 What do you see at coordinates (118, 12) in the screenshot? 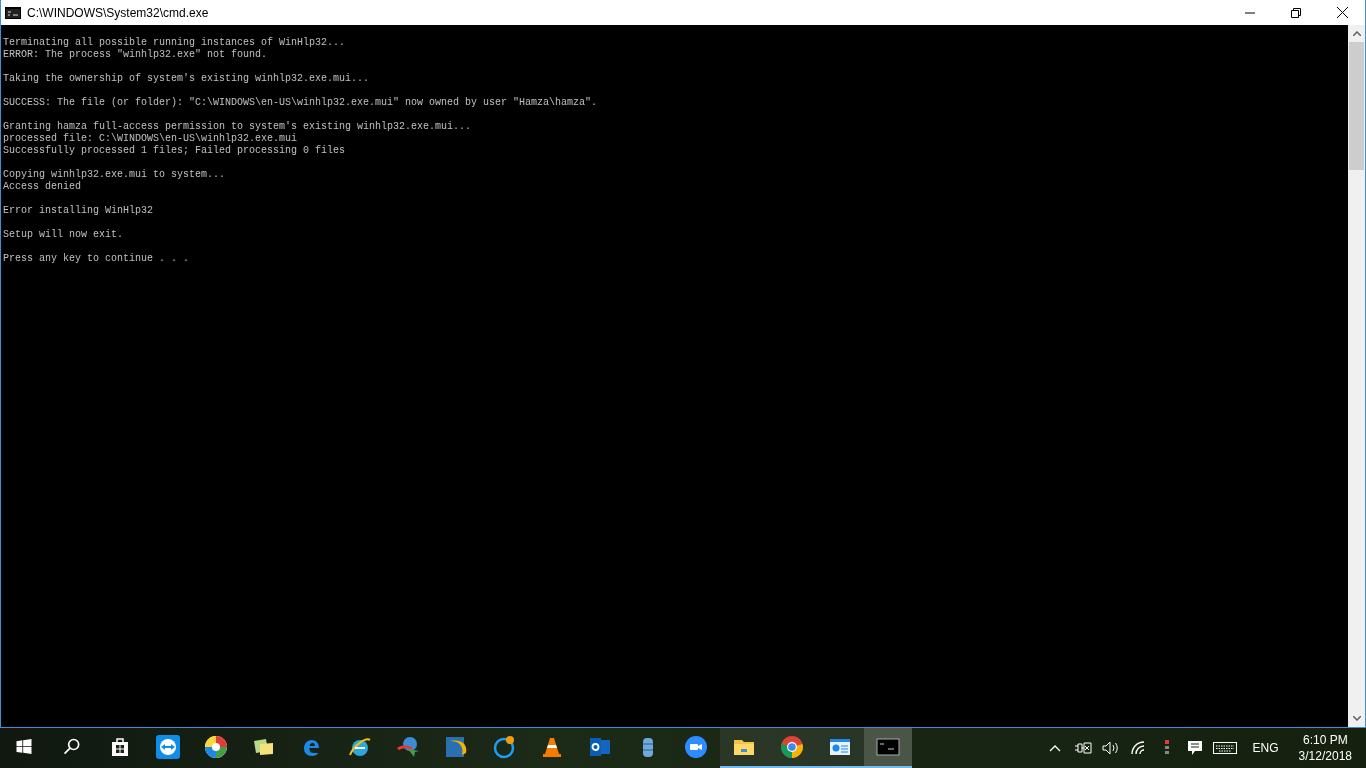
I see `window-title: C:\WINDOWS\System32\cmd.exe` at bounding box center [118, 12].